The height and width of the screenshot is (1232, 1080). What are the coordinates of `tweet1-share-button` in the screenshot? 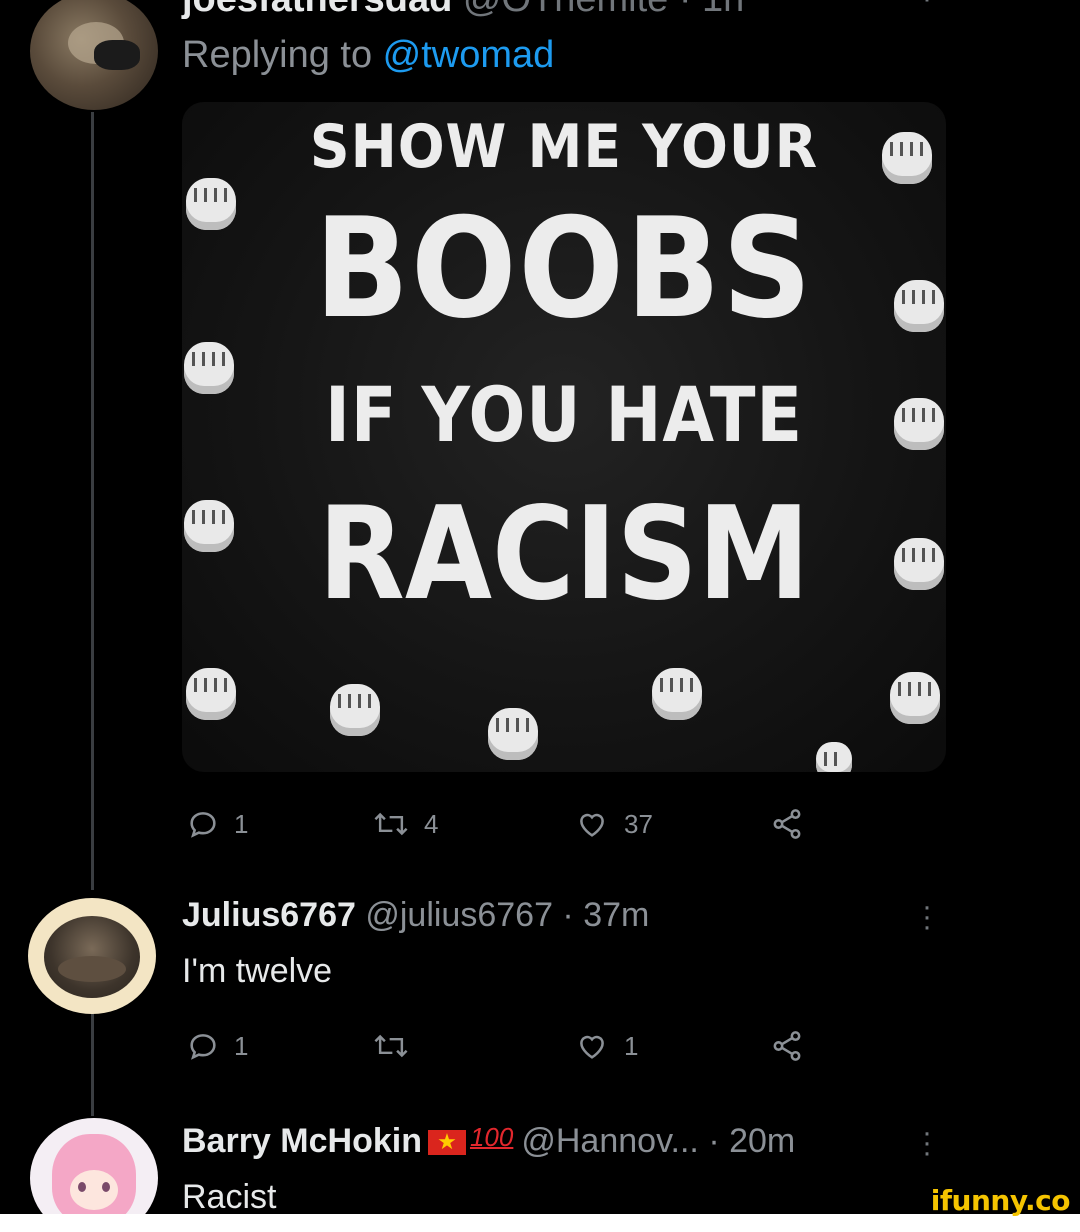 It's located at (787, 824).